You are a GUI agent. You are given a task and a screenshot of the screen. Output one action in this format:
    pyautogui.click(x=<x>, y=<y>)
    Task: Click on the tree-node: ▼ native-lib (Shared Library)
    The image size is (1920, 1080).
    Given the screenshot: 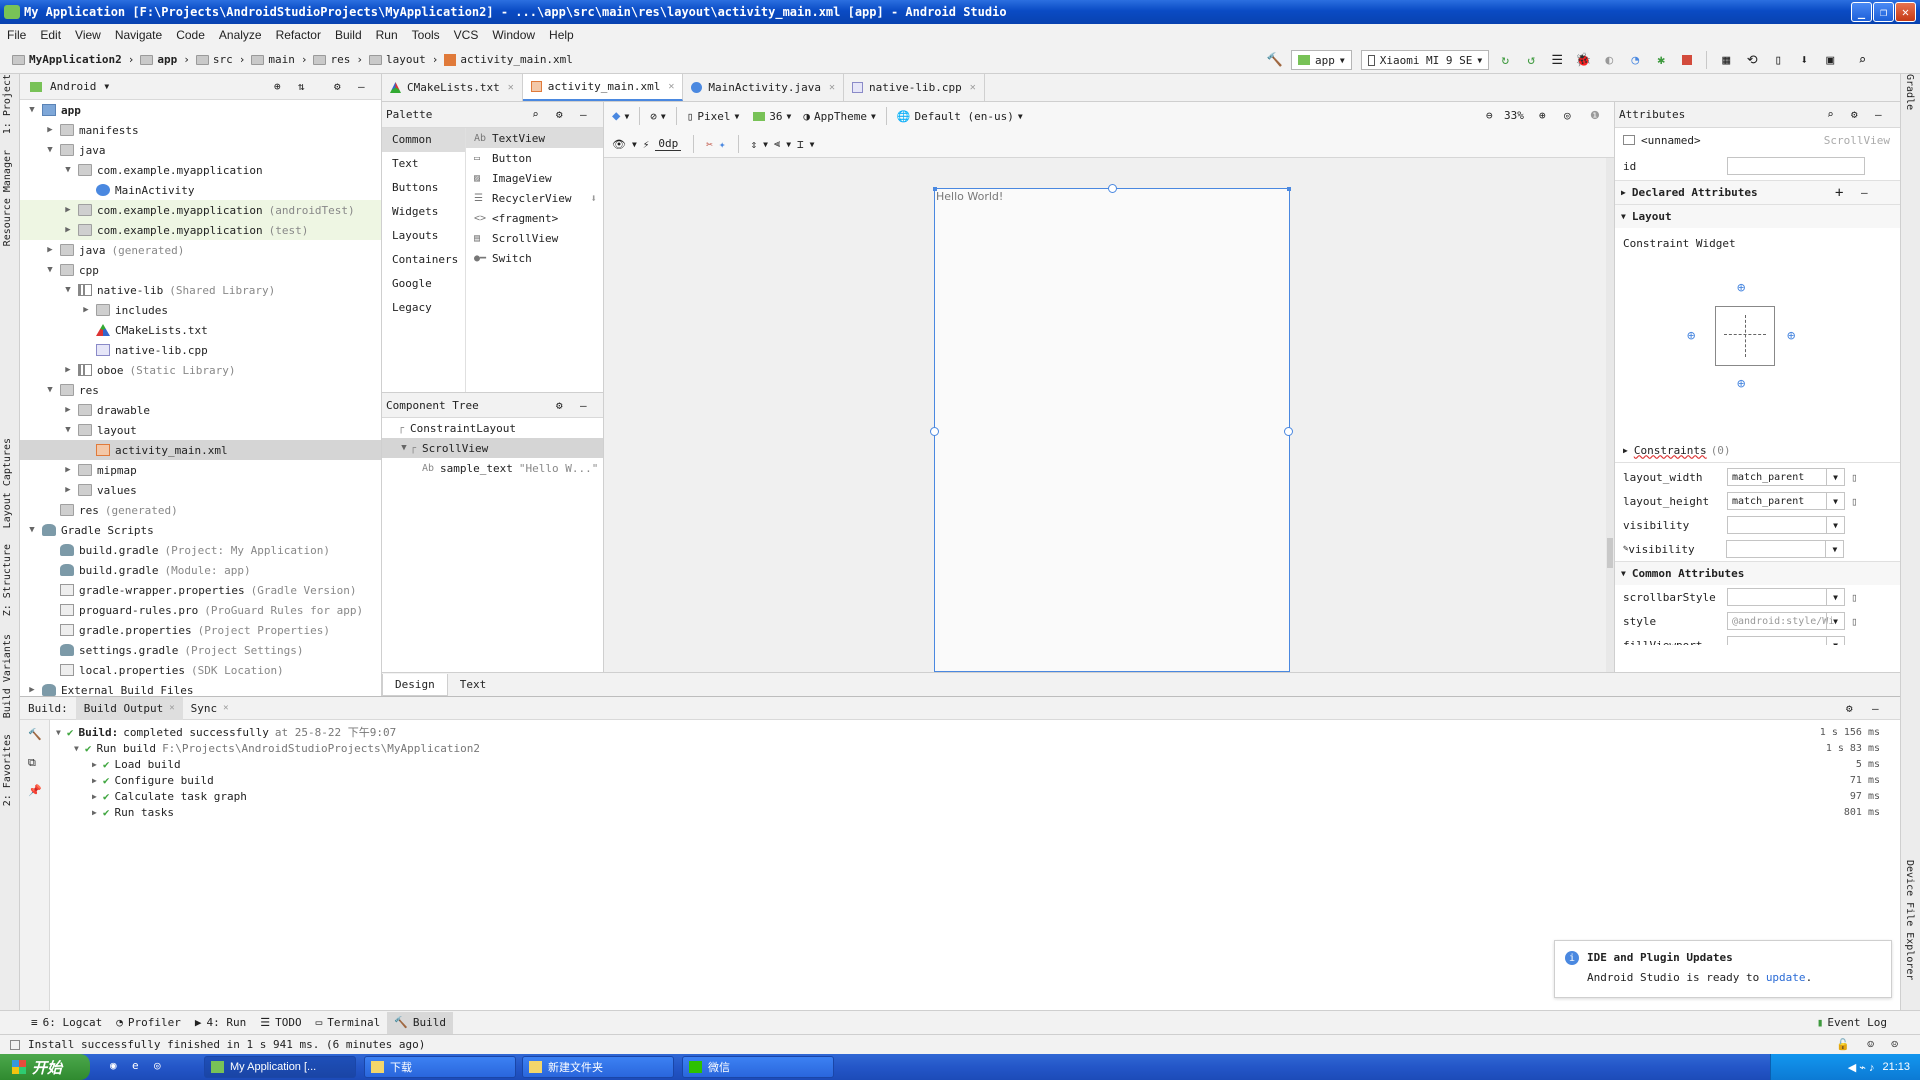 What is the action you would take?
    pyautogui.click(x=200, y=290)
    